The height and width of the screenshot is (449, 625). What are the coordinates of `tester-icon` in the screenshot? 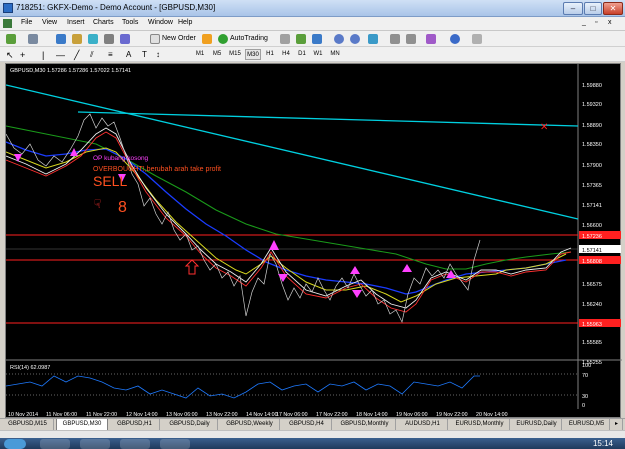 It's located at (125, 39).